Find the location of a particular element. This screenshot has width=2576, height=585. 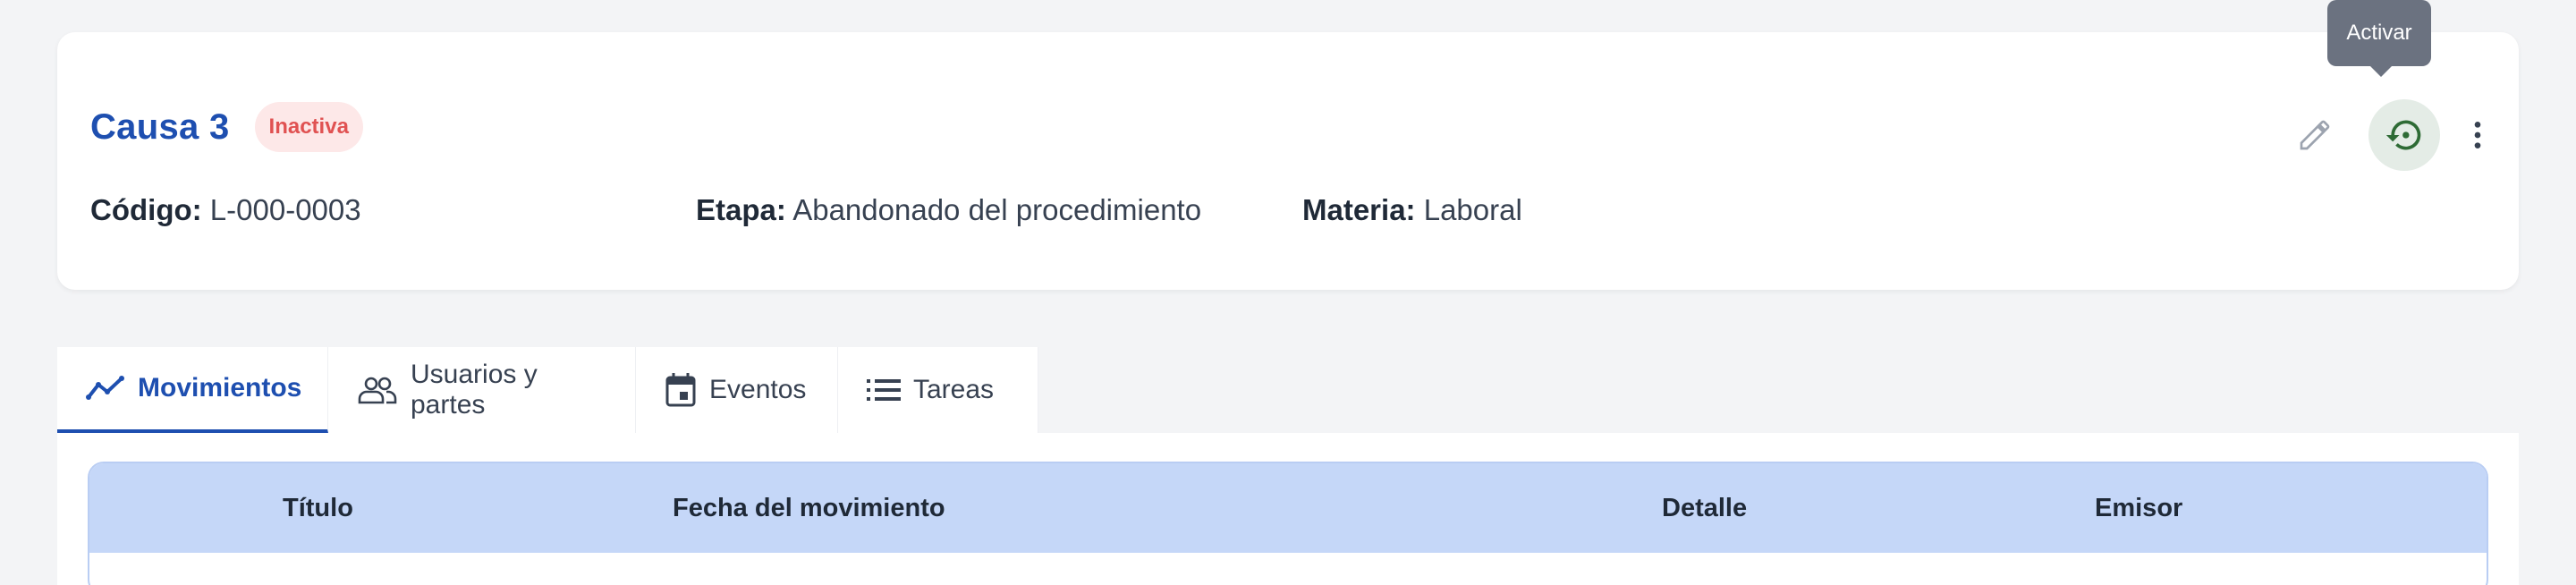

calendar-icon is located at coordinates (681, 390).